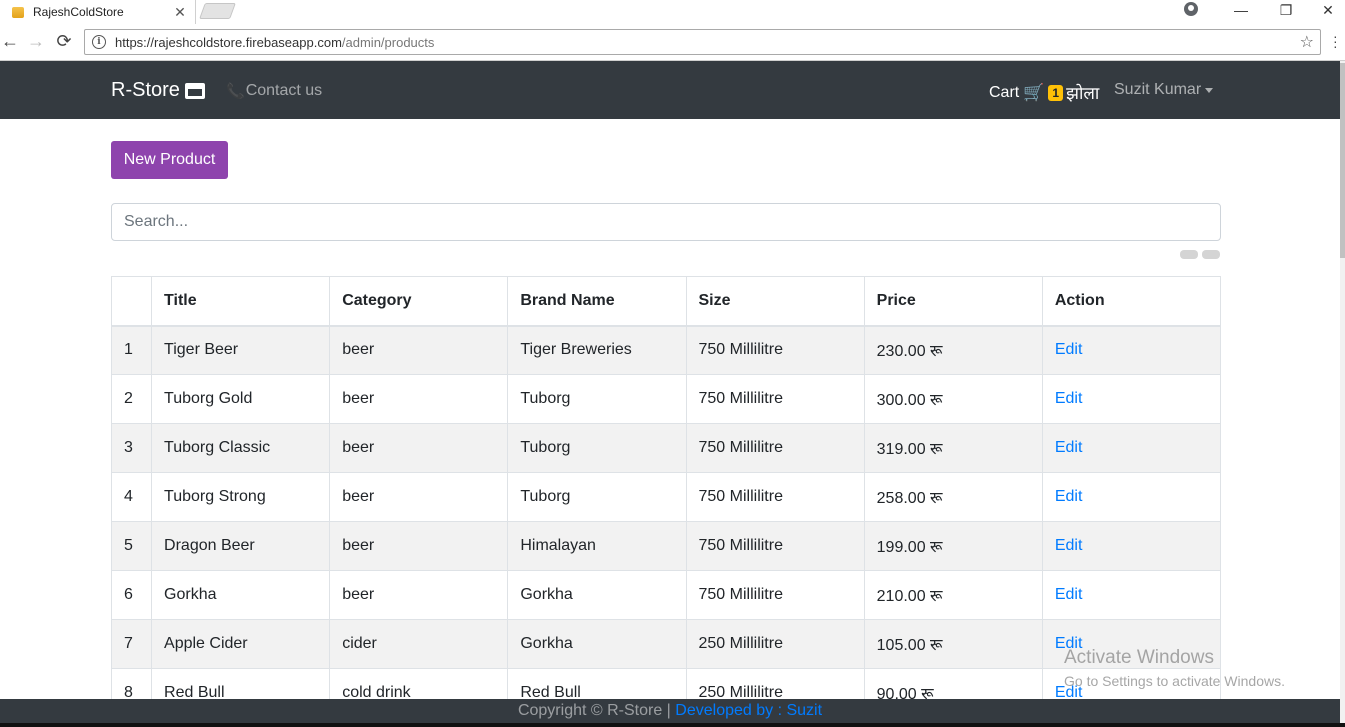 This screenshot has height=727, width=1345. Describe the element at coordinates (241, 399) in the screenshot. I see `product-title: Tuborg Gold` at that location.